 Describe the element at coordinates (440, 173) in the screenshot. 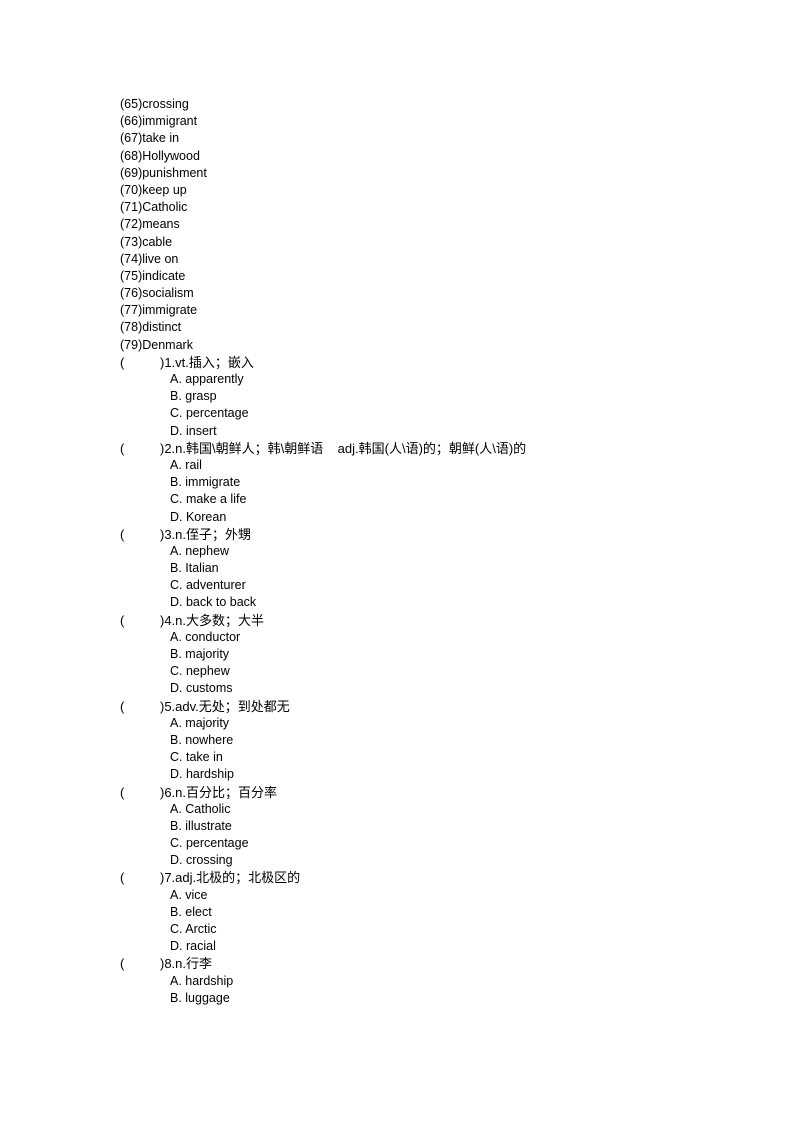

I see `vocab-item: (69)punishment` at that location.